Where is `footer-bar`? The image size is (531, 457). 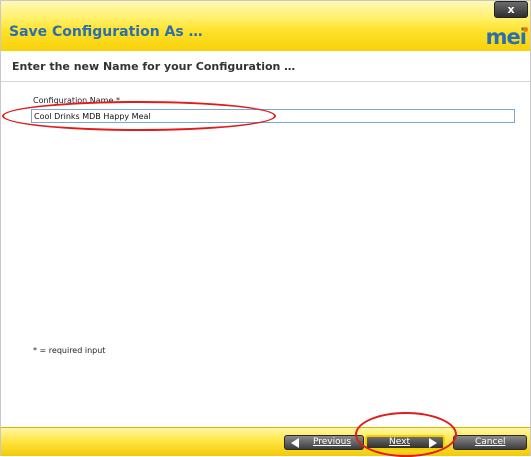 footer-bar is located at coordinates (265, 441).